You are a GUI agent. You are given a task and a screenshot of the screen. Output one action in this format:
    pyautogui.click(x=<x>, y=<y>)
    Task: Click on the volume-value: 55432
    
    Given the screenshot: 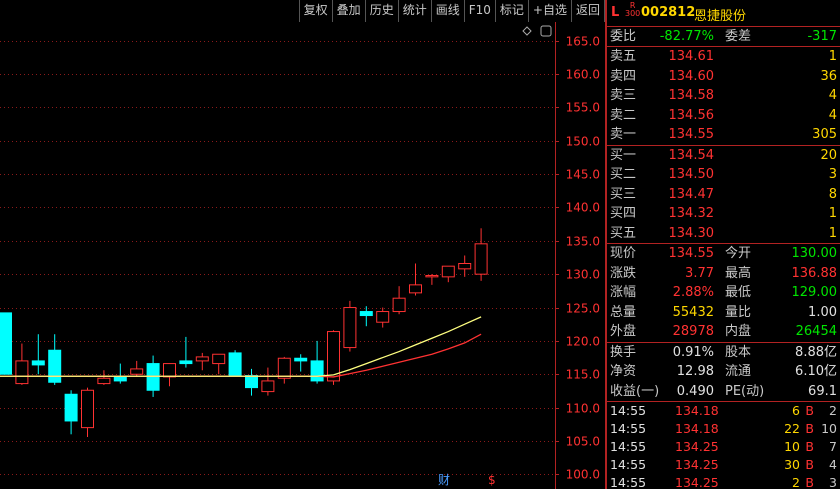 What is the action you would take?
    pyautogui.click(x=693, y=312)
    